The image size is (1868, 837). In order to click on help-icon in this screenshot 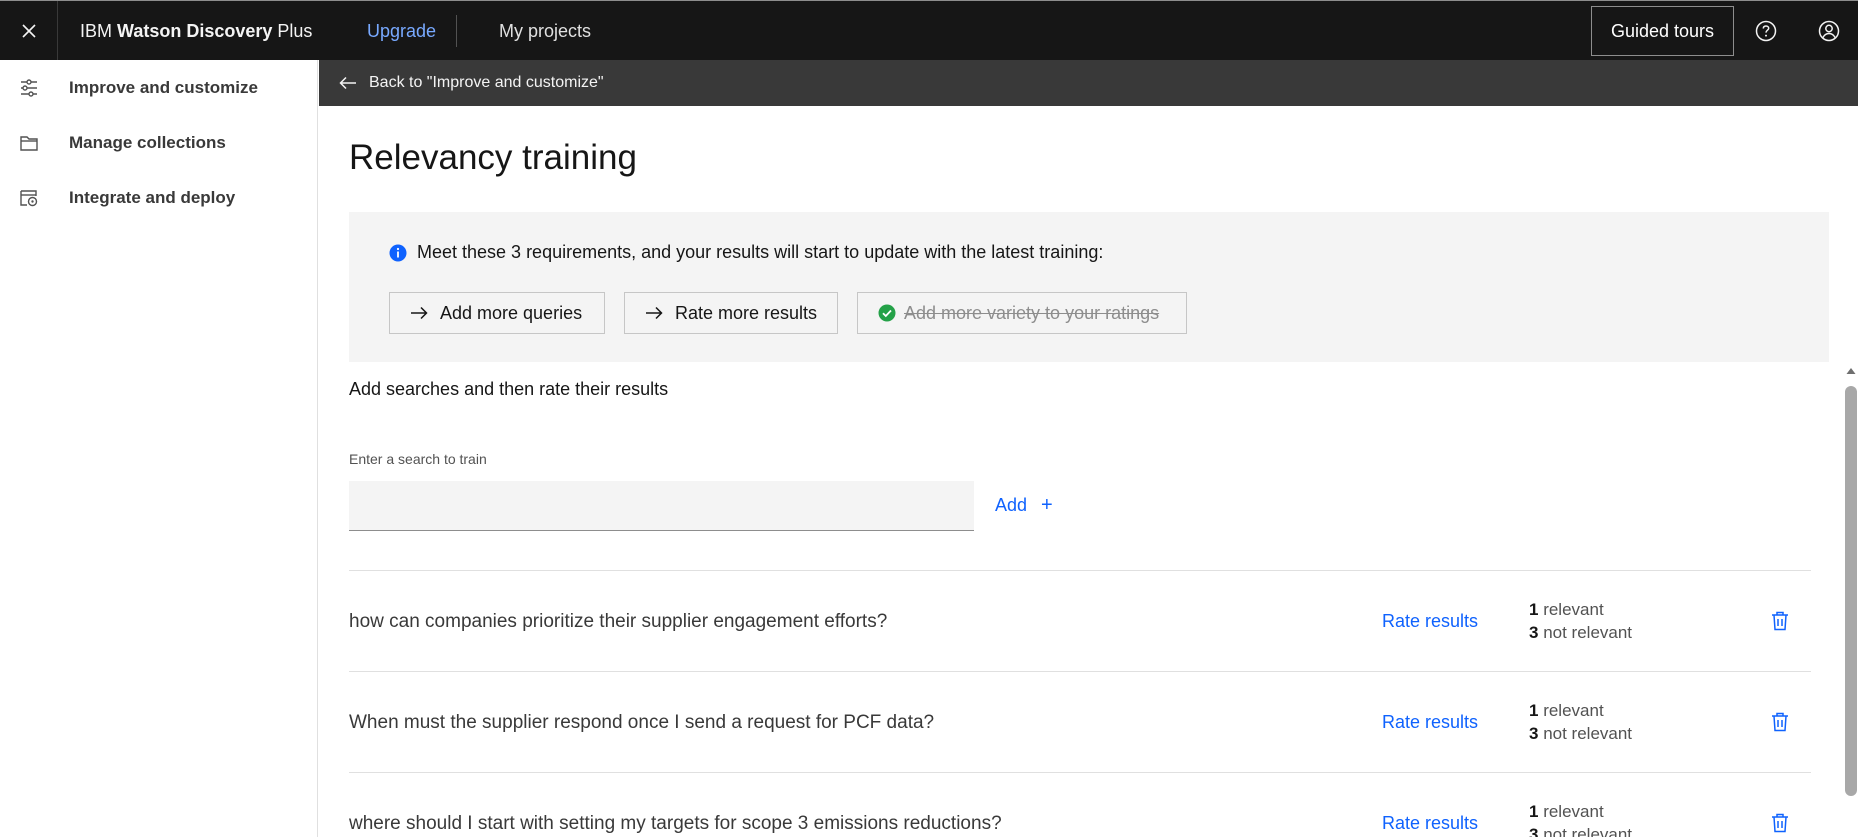, I will do `click(1766, 31)`.